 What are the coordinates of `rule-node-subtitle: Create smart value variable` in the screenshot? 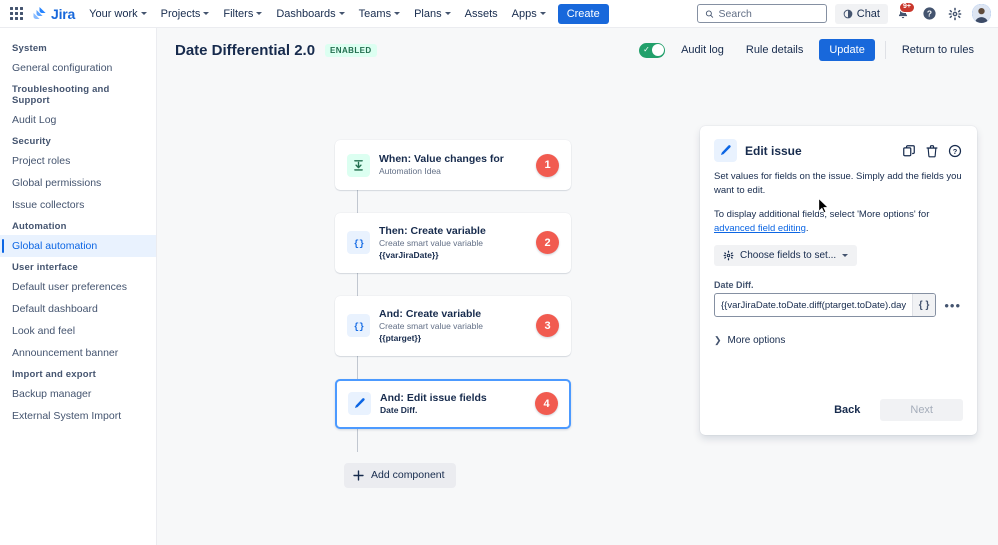 It's located at (431, 243).